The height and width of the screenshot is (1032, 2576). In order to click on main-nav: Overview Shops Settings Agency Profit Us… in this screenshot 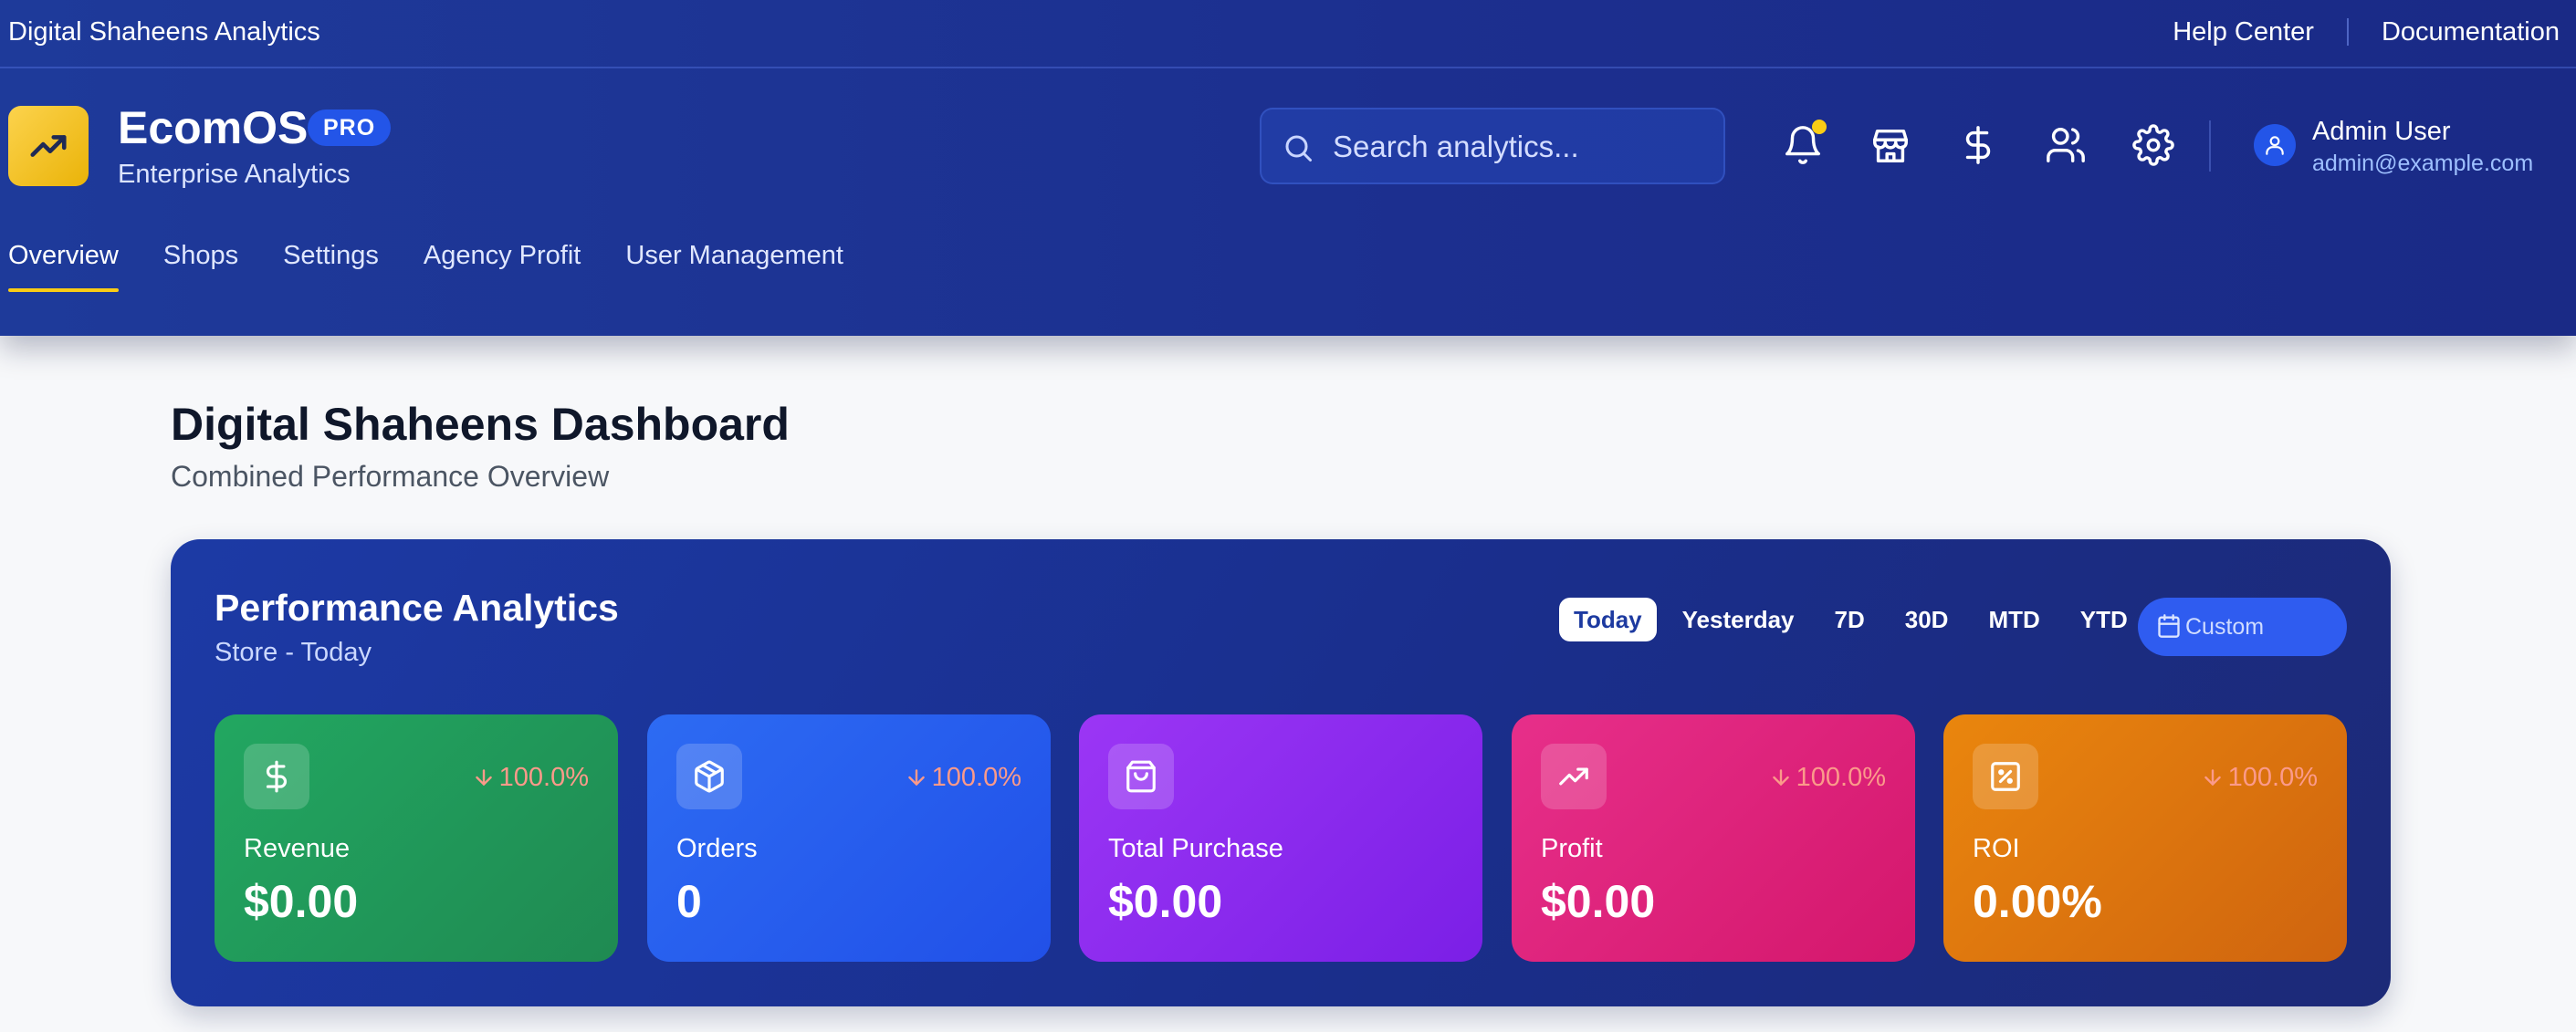, I will do `click(448, 265)`.